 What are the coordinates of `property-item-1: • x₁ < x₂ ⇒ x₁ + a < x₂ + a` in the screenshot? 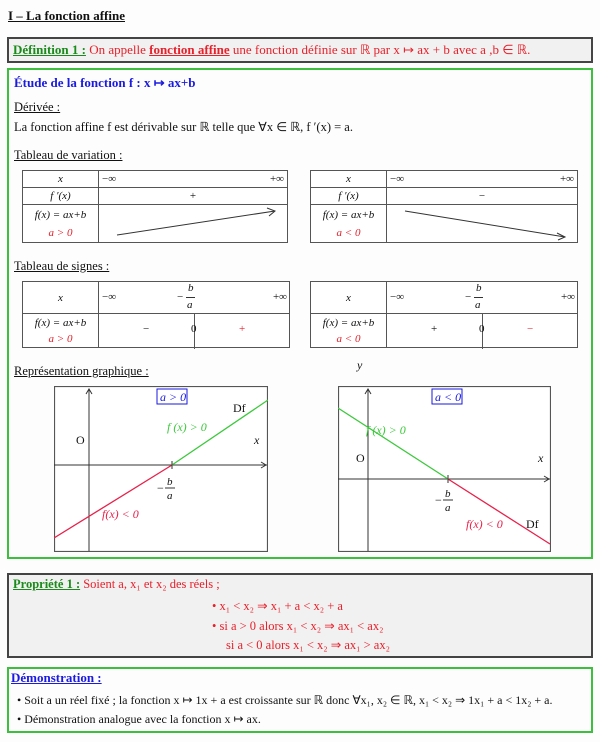 It's located at (277, 606).